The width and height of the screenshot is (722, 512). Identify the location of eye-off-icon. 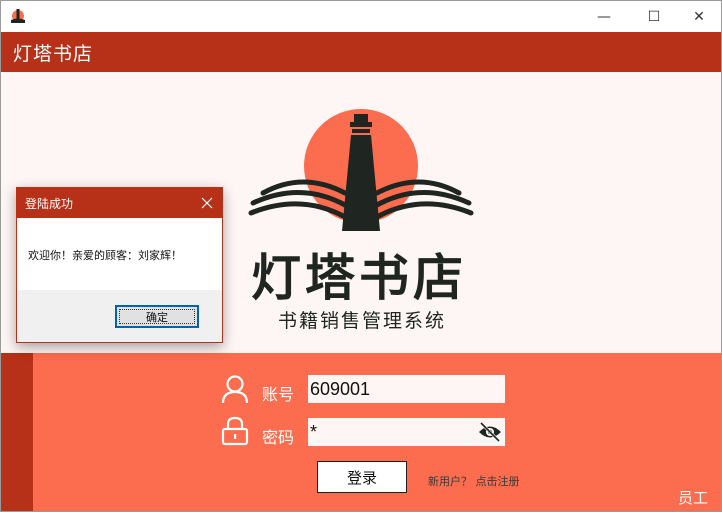
(490, 432).